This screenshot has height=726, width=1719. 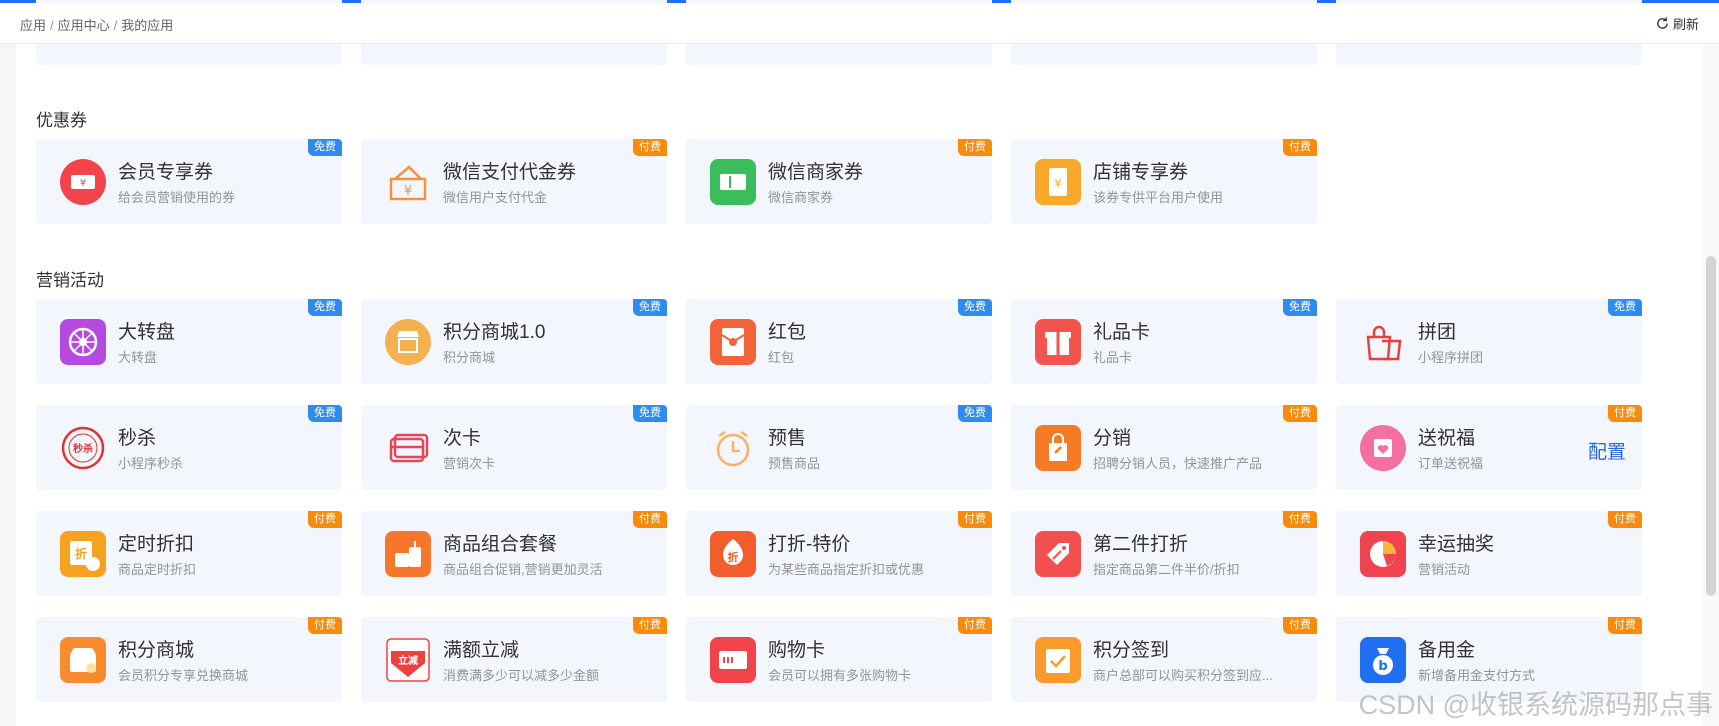 What do you see at coordinates (1058, 448) in the screenshot?
I see `distribution-icon` at bounding box center [1058, 448].